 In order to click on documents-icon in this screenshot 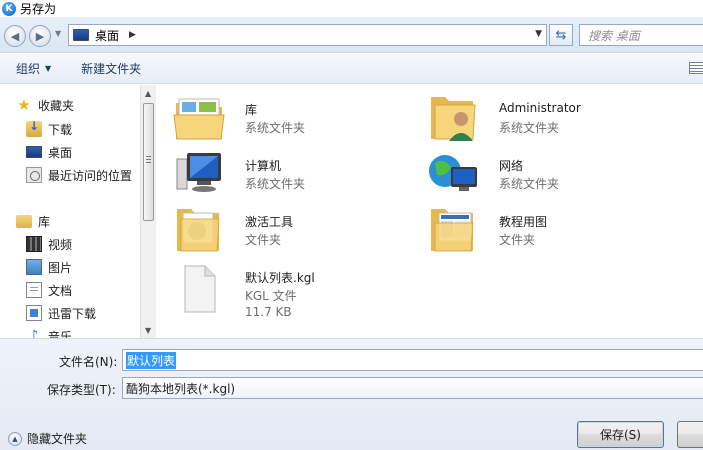, I will do `click(34, 290)`.